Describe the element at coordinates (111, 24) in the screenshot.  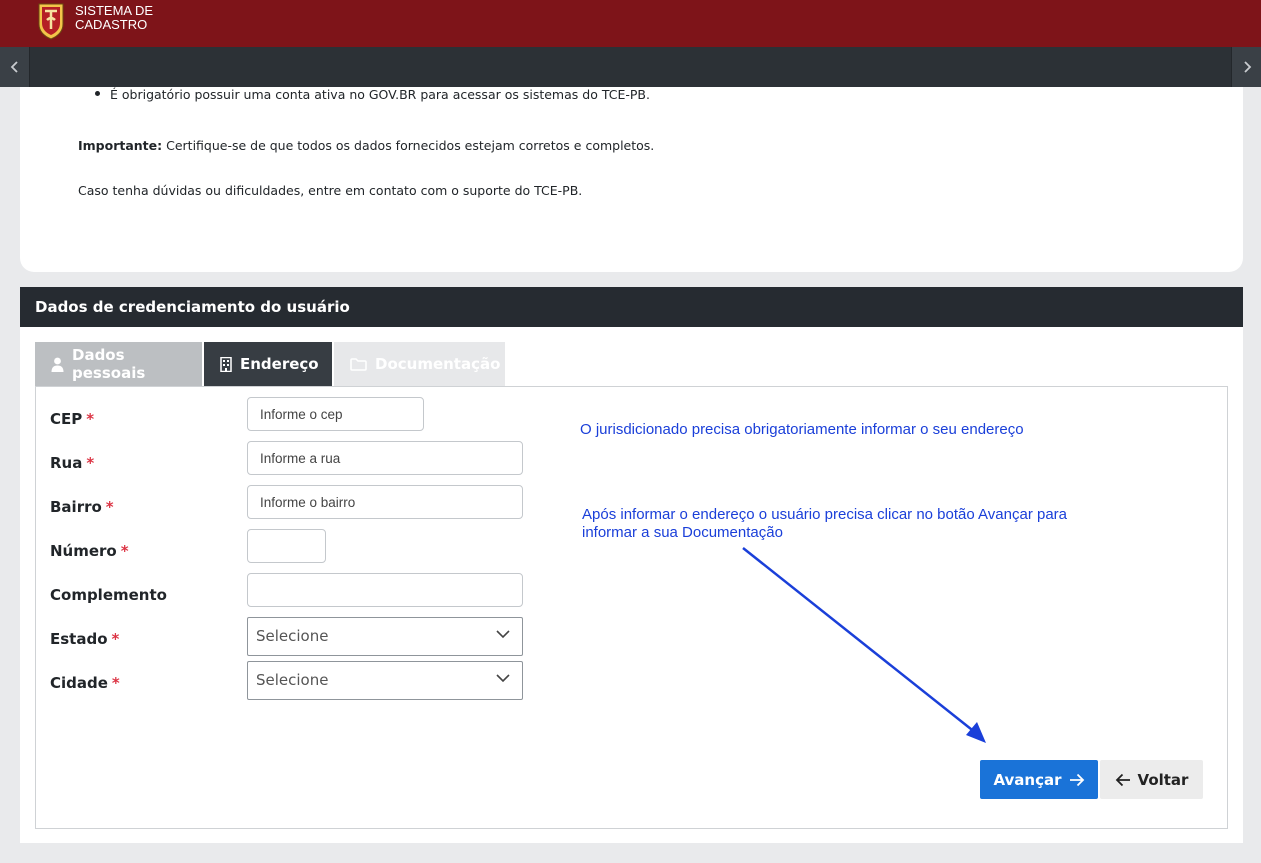
I see `brand-line-2: CADASTRO` at that location.